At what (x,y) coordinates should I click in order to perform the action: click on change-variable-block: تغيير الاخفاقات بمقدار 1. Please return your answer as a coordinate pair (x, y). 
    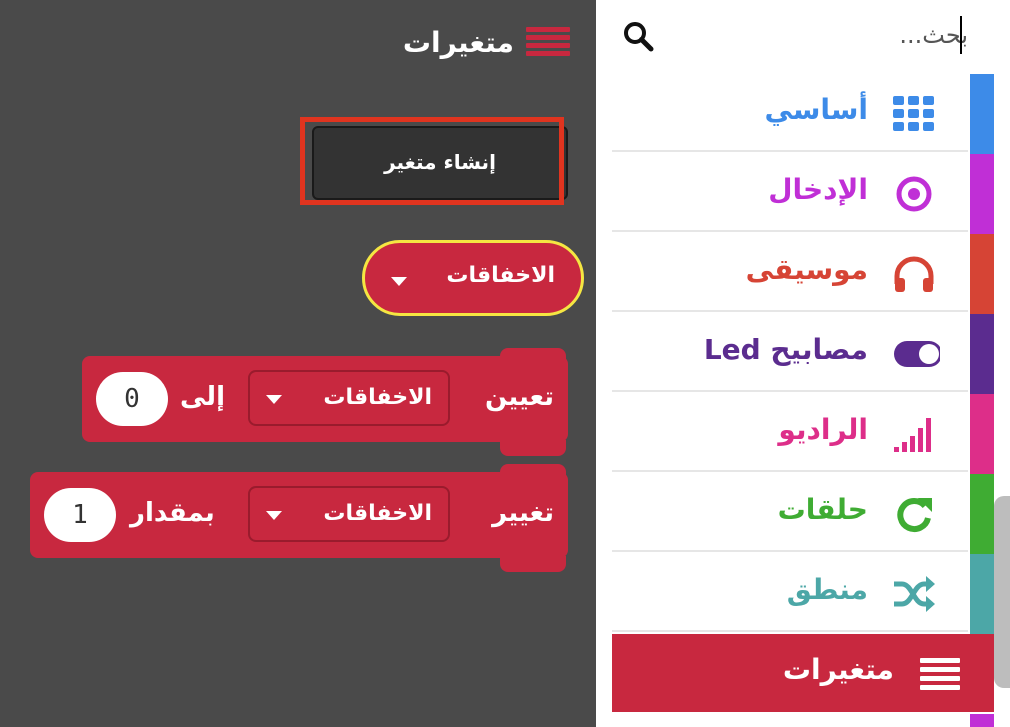
    Looking at the image, I should click on (299, 518).